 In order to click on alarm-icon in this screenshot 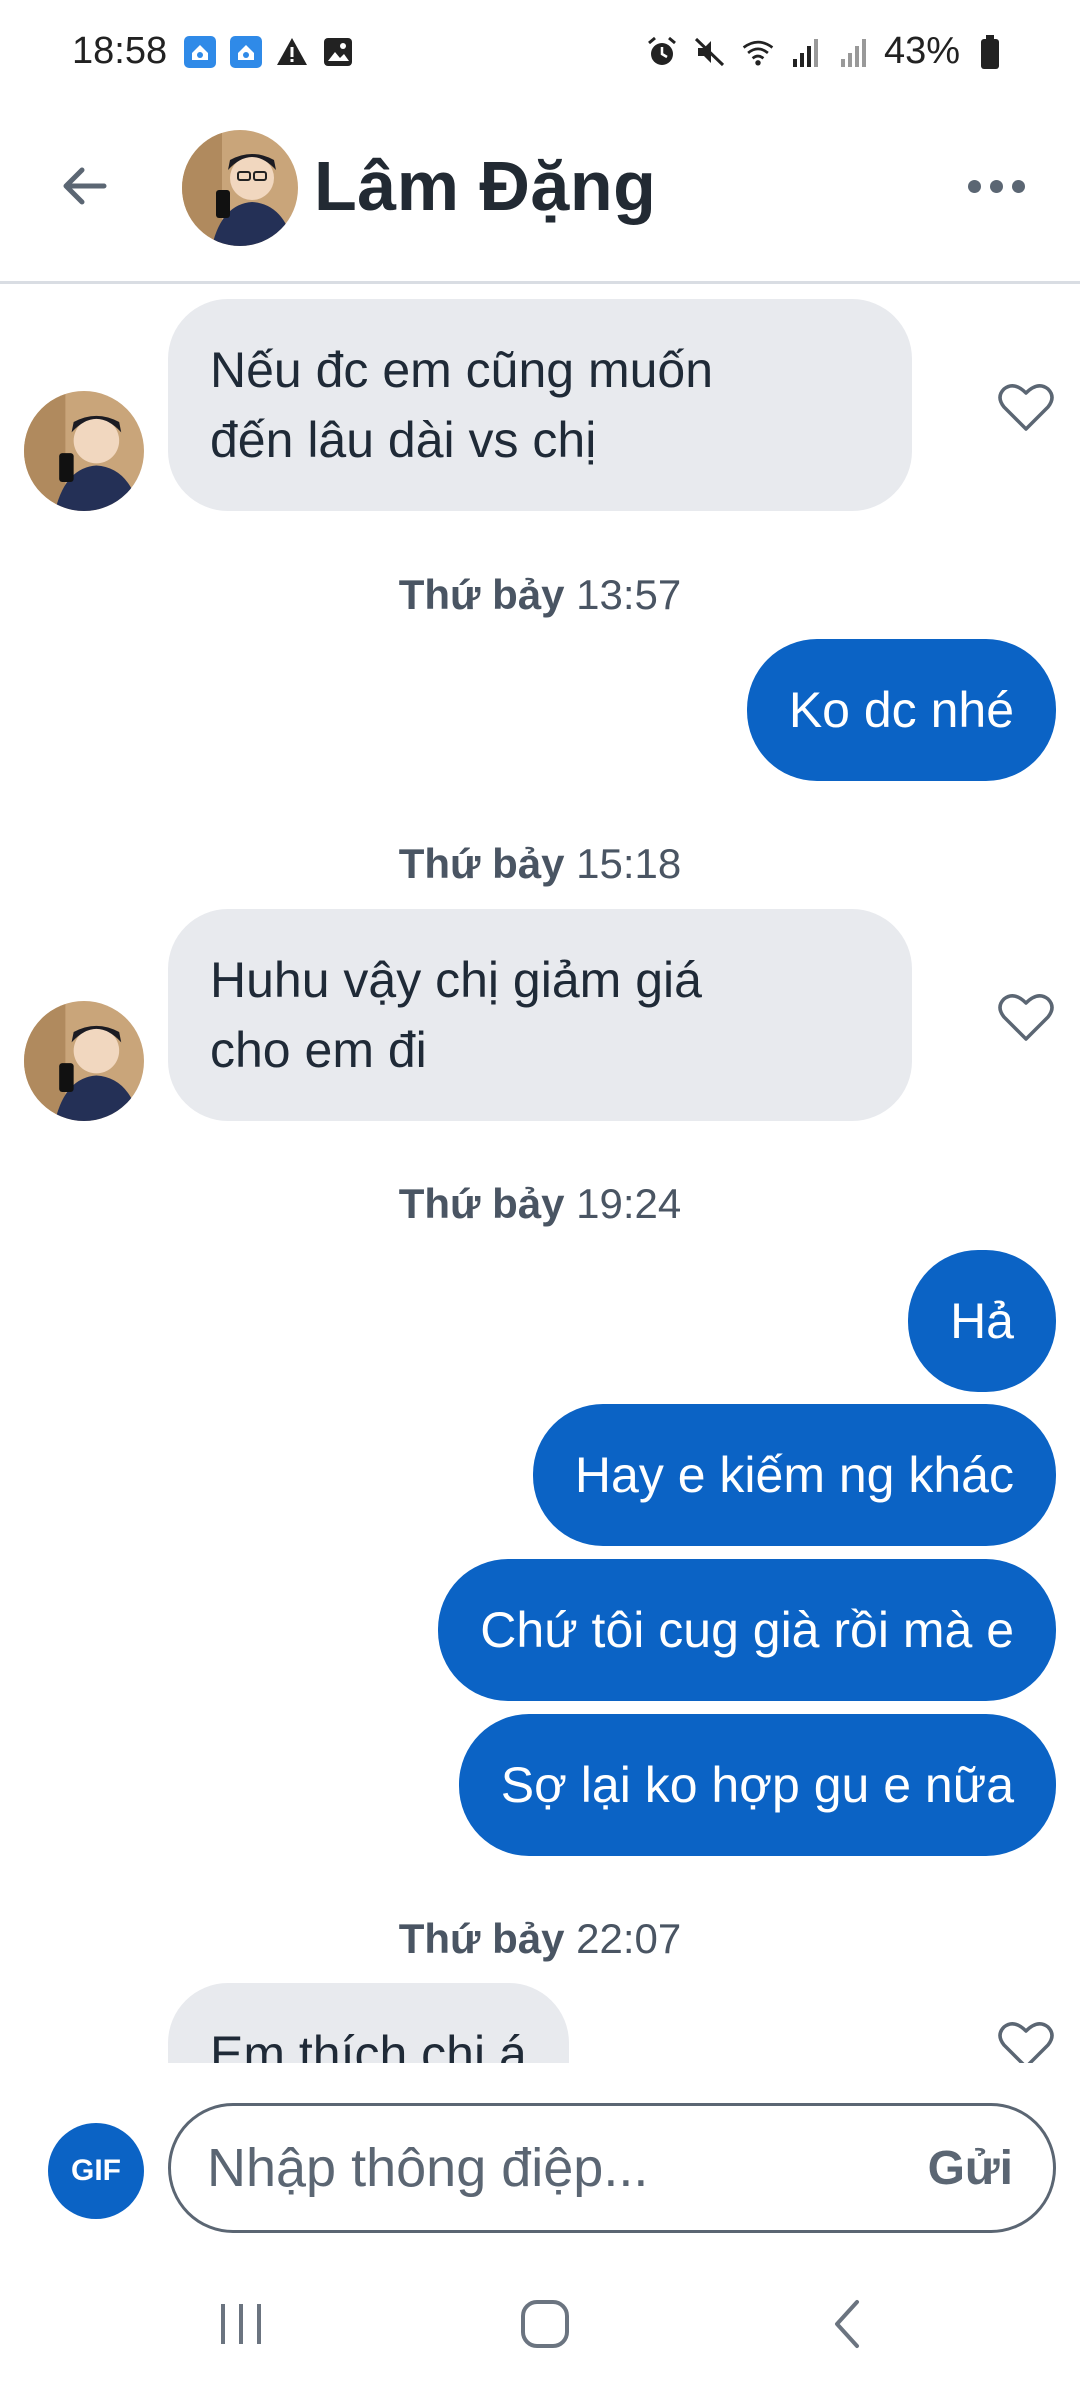, I will do `click(662, 52)`.